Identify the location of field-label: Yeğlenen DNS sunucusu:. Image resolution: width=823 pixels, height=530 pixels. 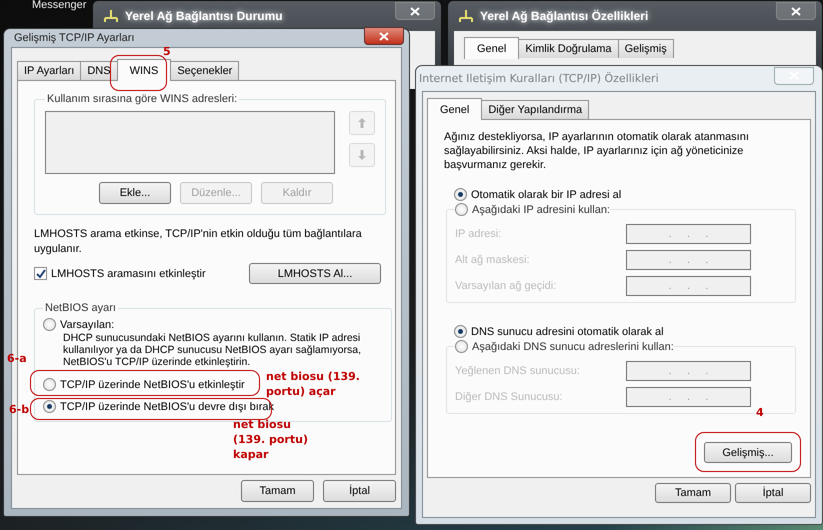
(517, 371).